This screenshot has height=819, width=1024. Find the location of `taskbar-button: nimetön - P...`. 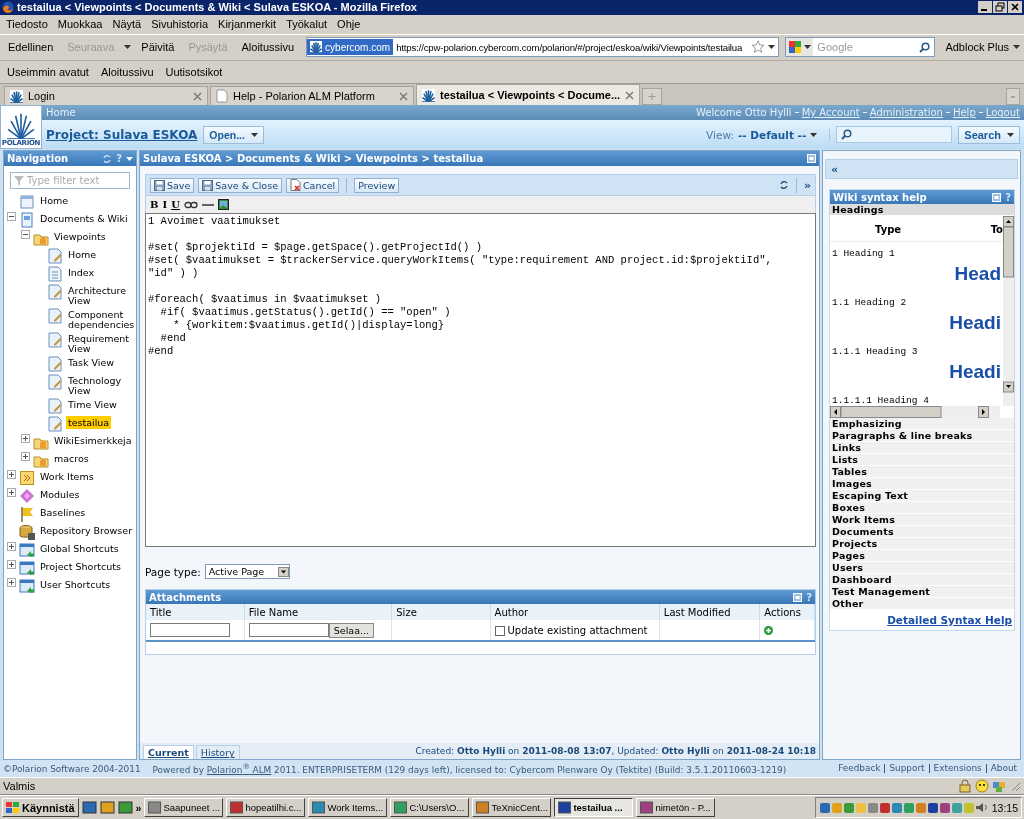

taskbar-button: nimetön - P... is located at coordinates (676, 808).